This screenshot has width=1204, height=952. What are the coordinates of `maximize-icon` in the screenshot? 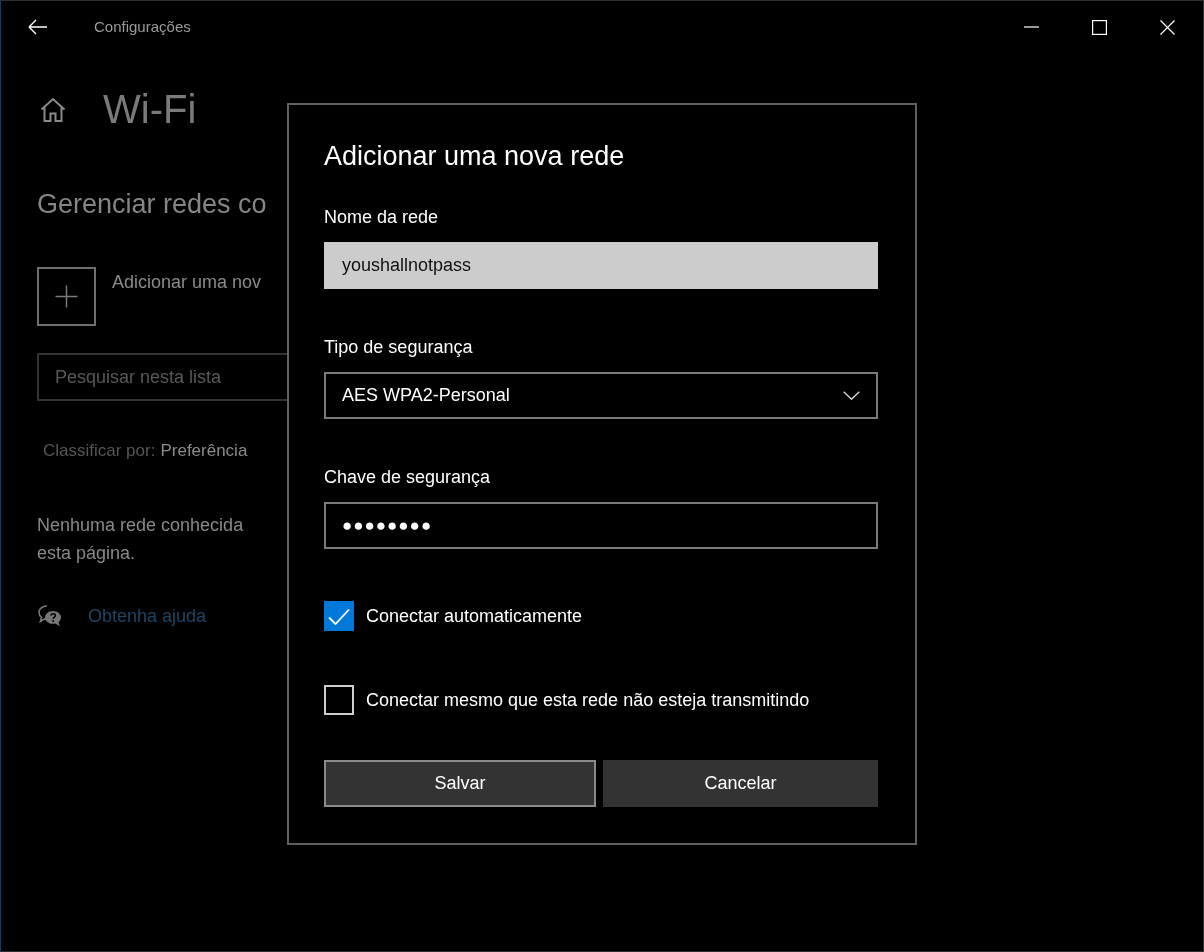 It's located at (1099, 27).